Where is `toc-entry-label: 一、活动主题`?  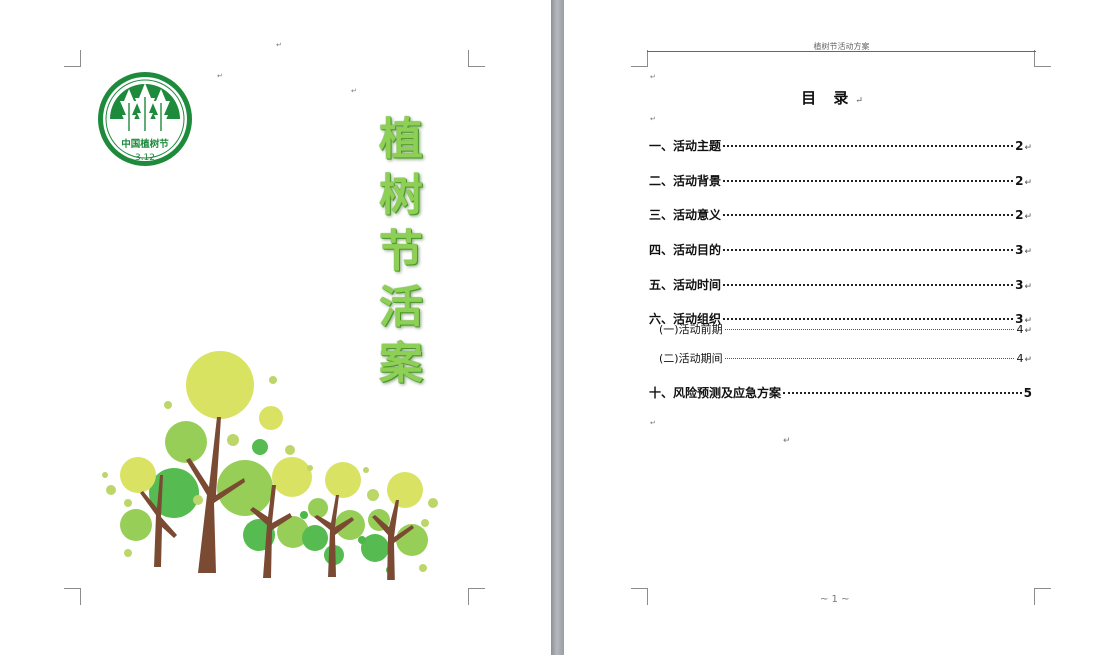
toc-entry-label: 一、活动主题 is located at coordinates (685, 146).